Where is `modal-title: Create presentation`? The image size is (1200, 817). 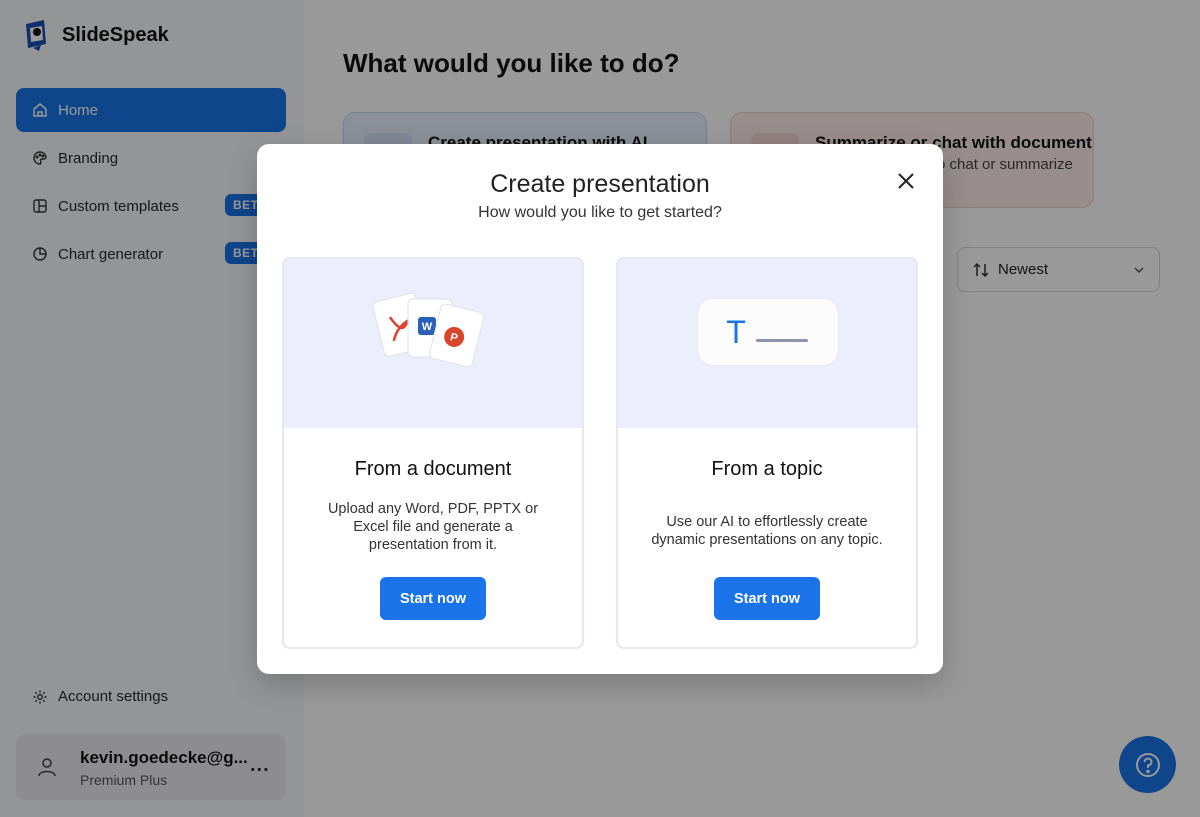
modal-title: Create presentation is located at coordinates (600, 184).